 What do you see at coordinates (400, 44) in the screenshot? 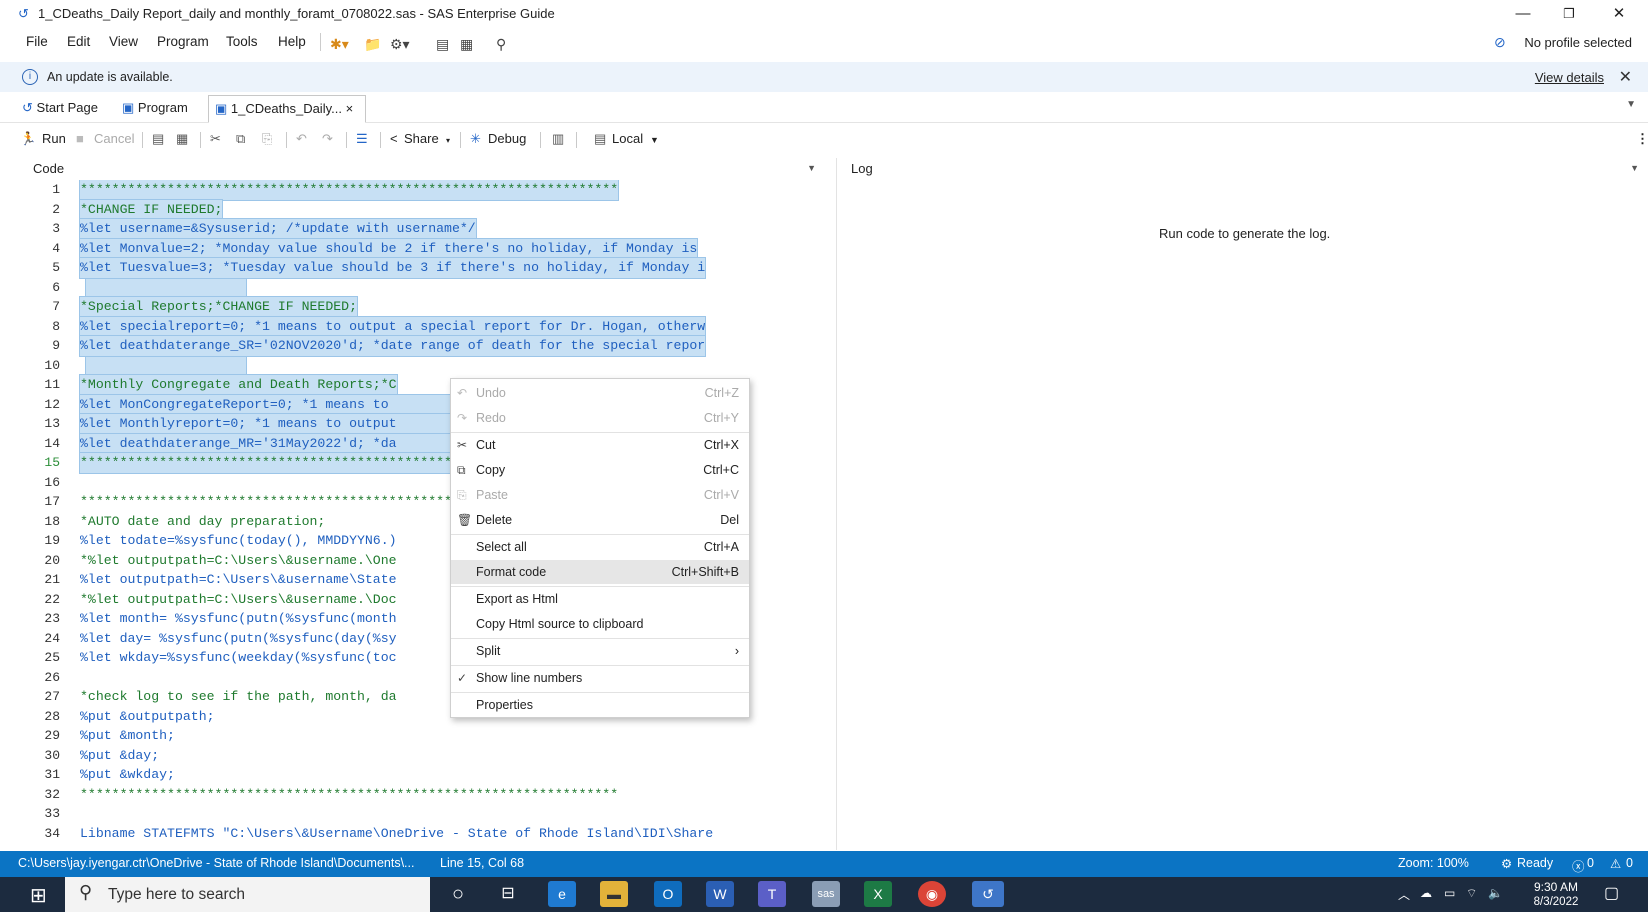
I see `settings-gear-icon: ⚙▾` at bounding box center [400, 44].